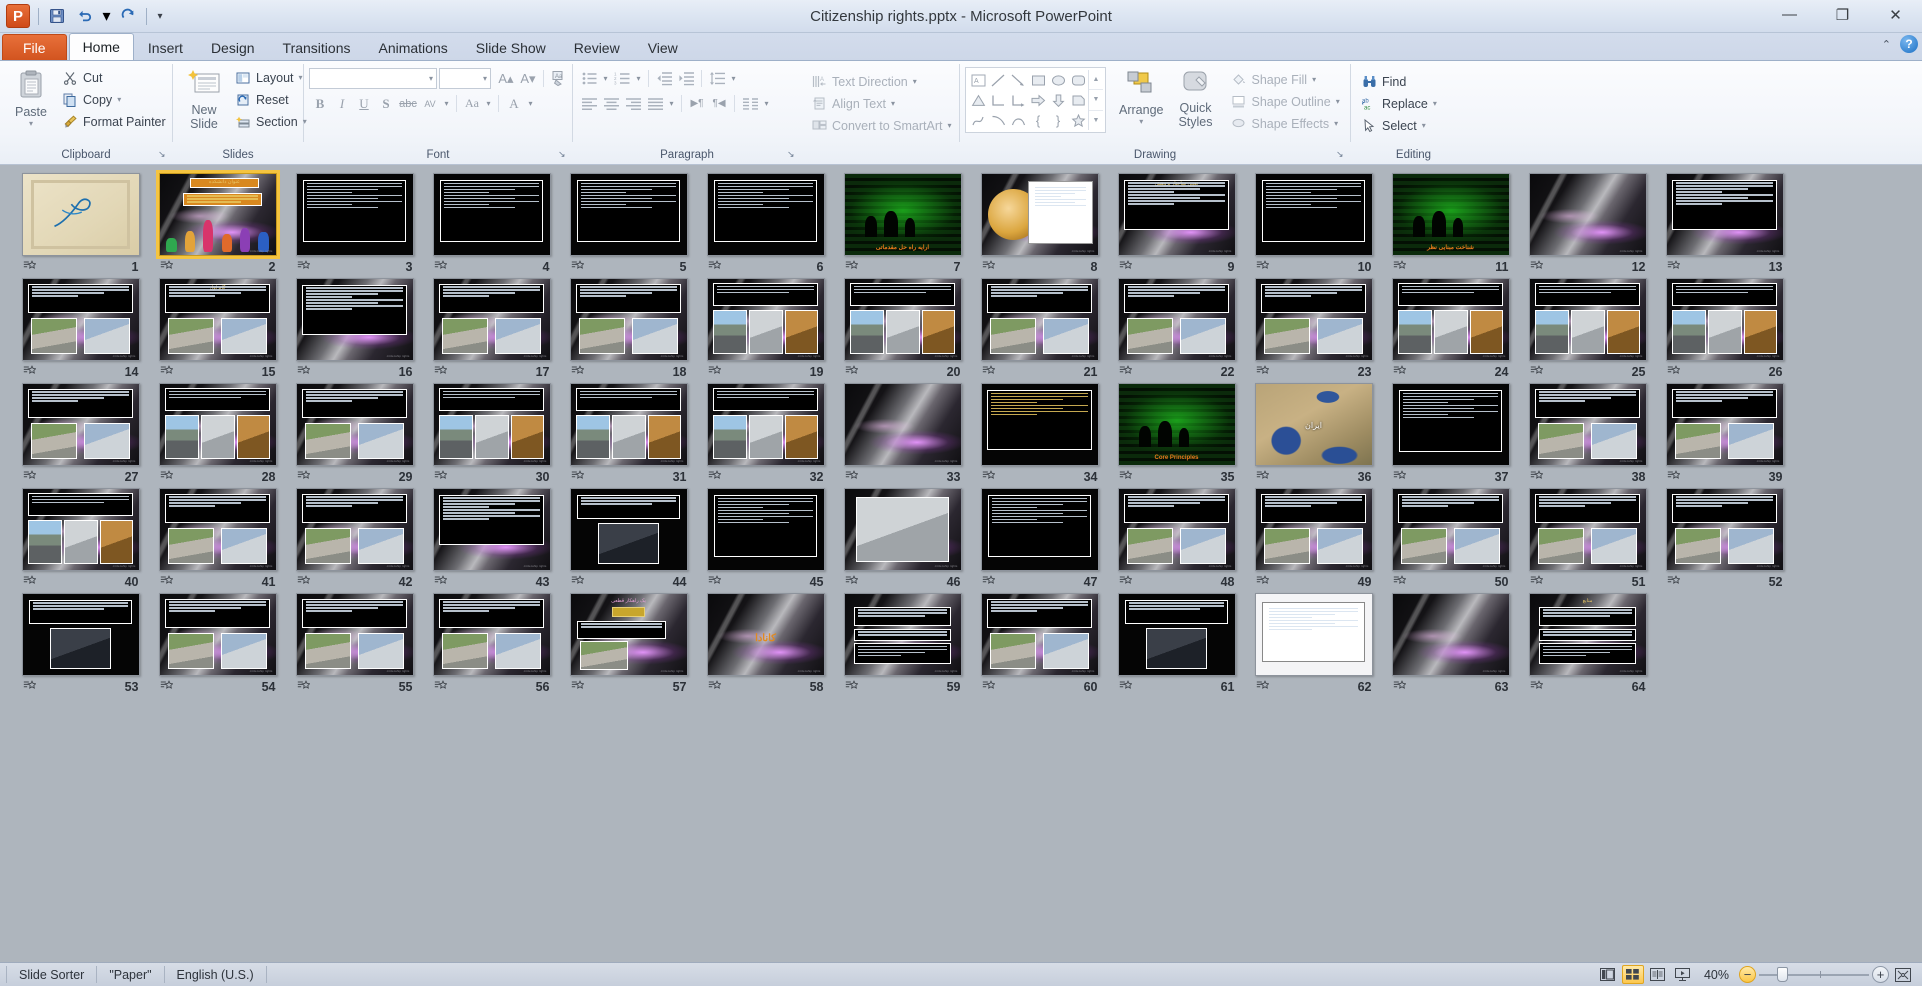 The image size is (1922, 986). I want to click on bullets-caret-icon: ▾, so click(605, 78).